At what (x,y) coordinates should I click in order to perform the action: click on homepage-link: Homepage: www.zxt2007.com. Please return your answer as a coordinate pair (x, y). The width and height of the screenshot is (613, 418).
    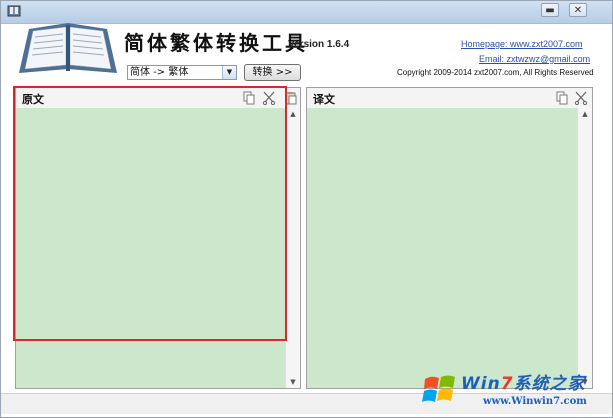
    Looking at the image, I should click on (522, 44).